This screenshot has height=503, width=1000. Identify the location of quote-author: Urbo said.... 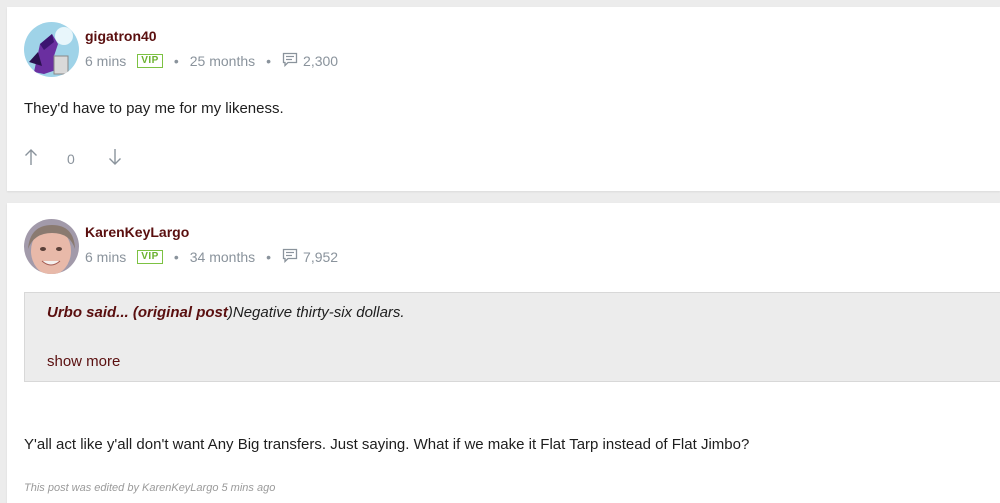
(88, 312).